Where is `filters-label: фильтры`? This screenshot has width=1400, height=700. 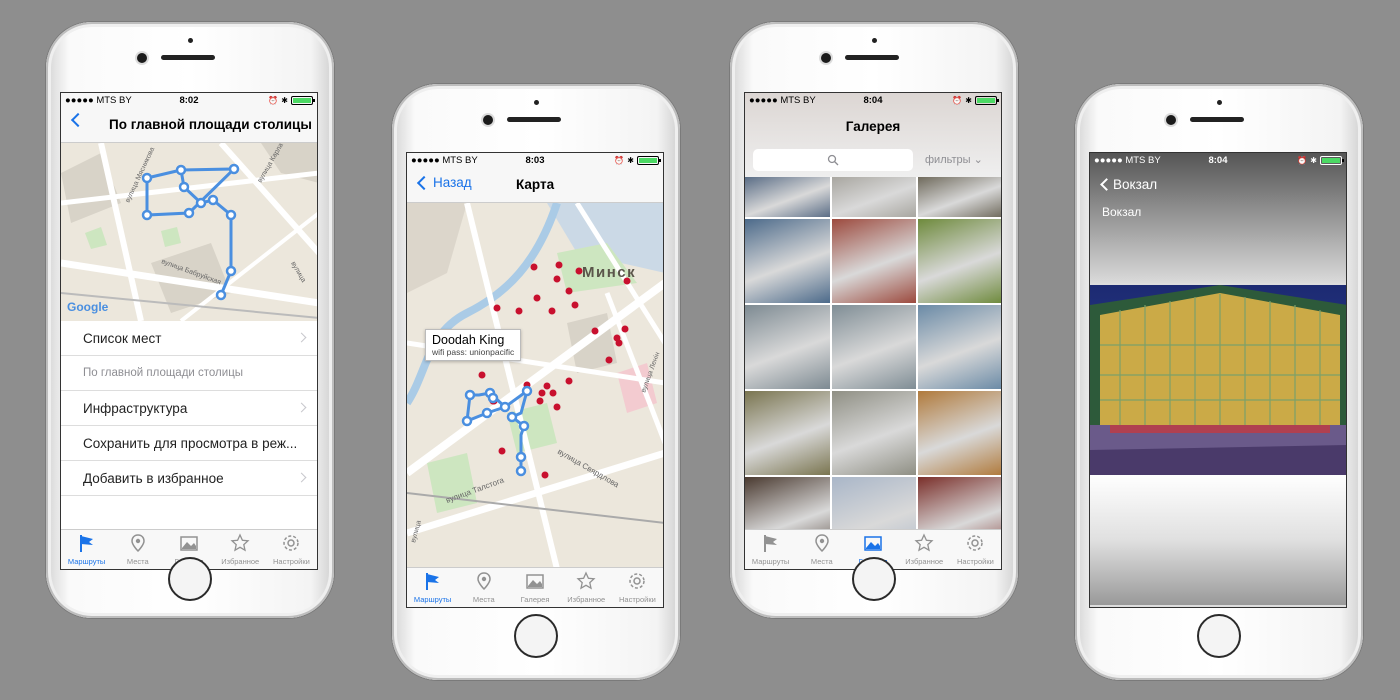 filters-label: фильтры is located at coordinates (948, 160).